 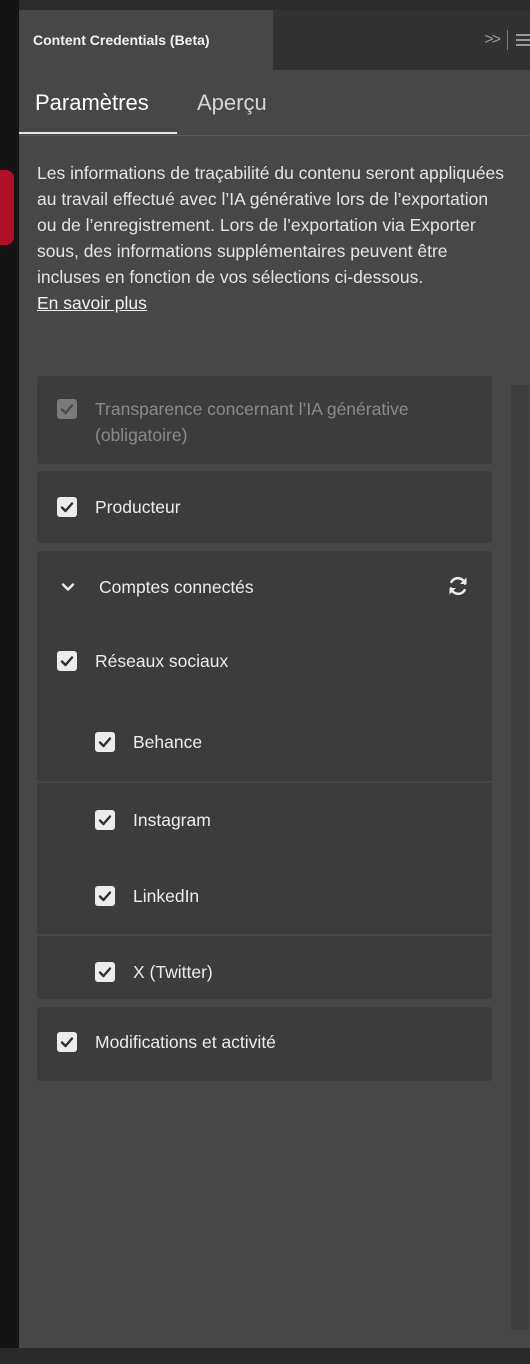 What do you see at coordinates (173, 972) in the screenshot?
I see `x-twitter-label: X (Twitter)` at bounding box center [173, 972].